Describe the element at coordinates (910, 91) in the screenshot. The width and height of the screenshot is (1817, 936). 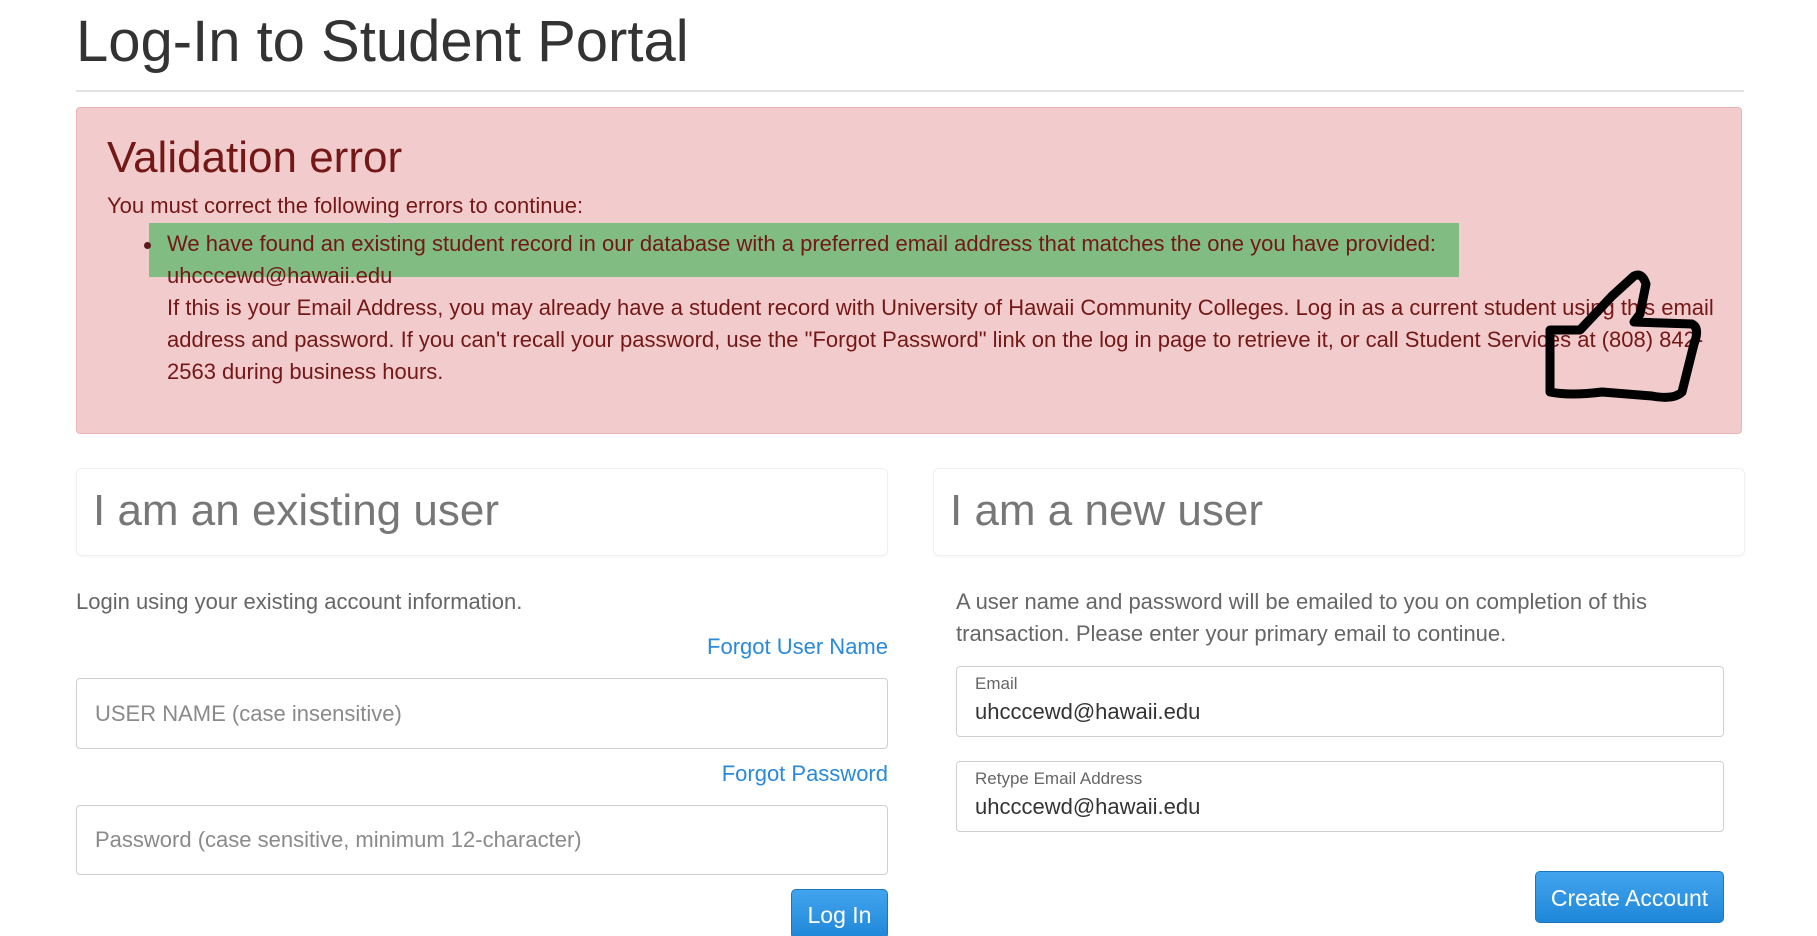
I see `title-divider` at that location.